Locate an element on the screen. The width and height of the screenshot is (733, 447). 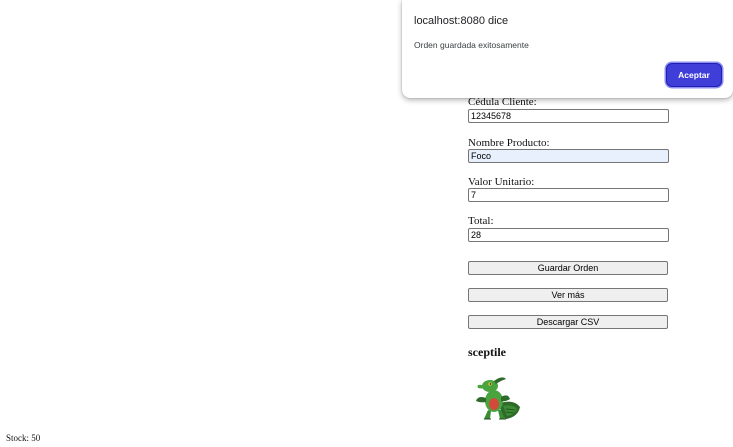
ver-mas-button: Ver más is located at coordinates (568, 295).